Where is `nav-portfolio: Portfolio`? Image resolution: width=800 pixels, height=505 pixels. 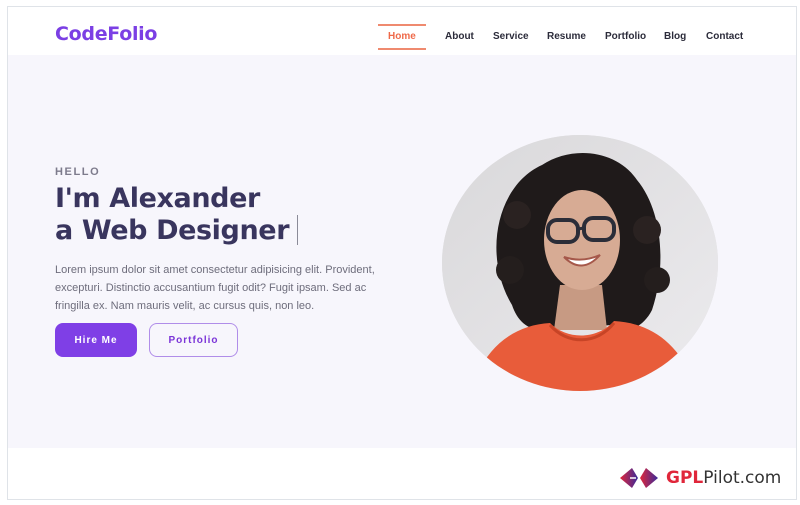
nav-portfolio: Portfolio is located at coordinates (625, 36).